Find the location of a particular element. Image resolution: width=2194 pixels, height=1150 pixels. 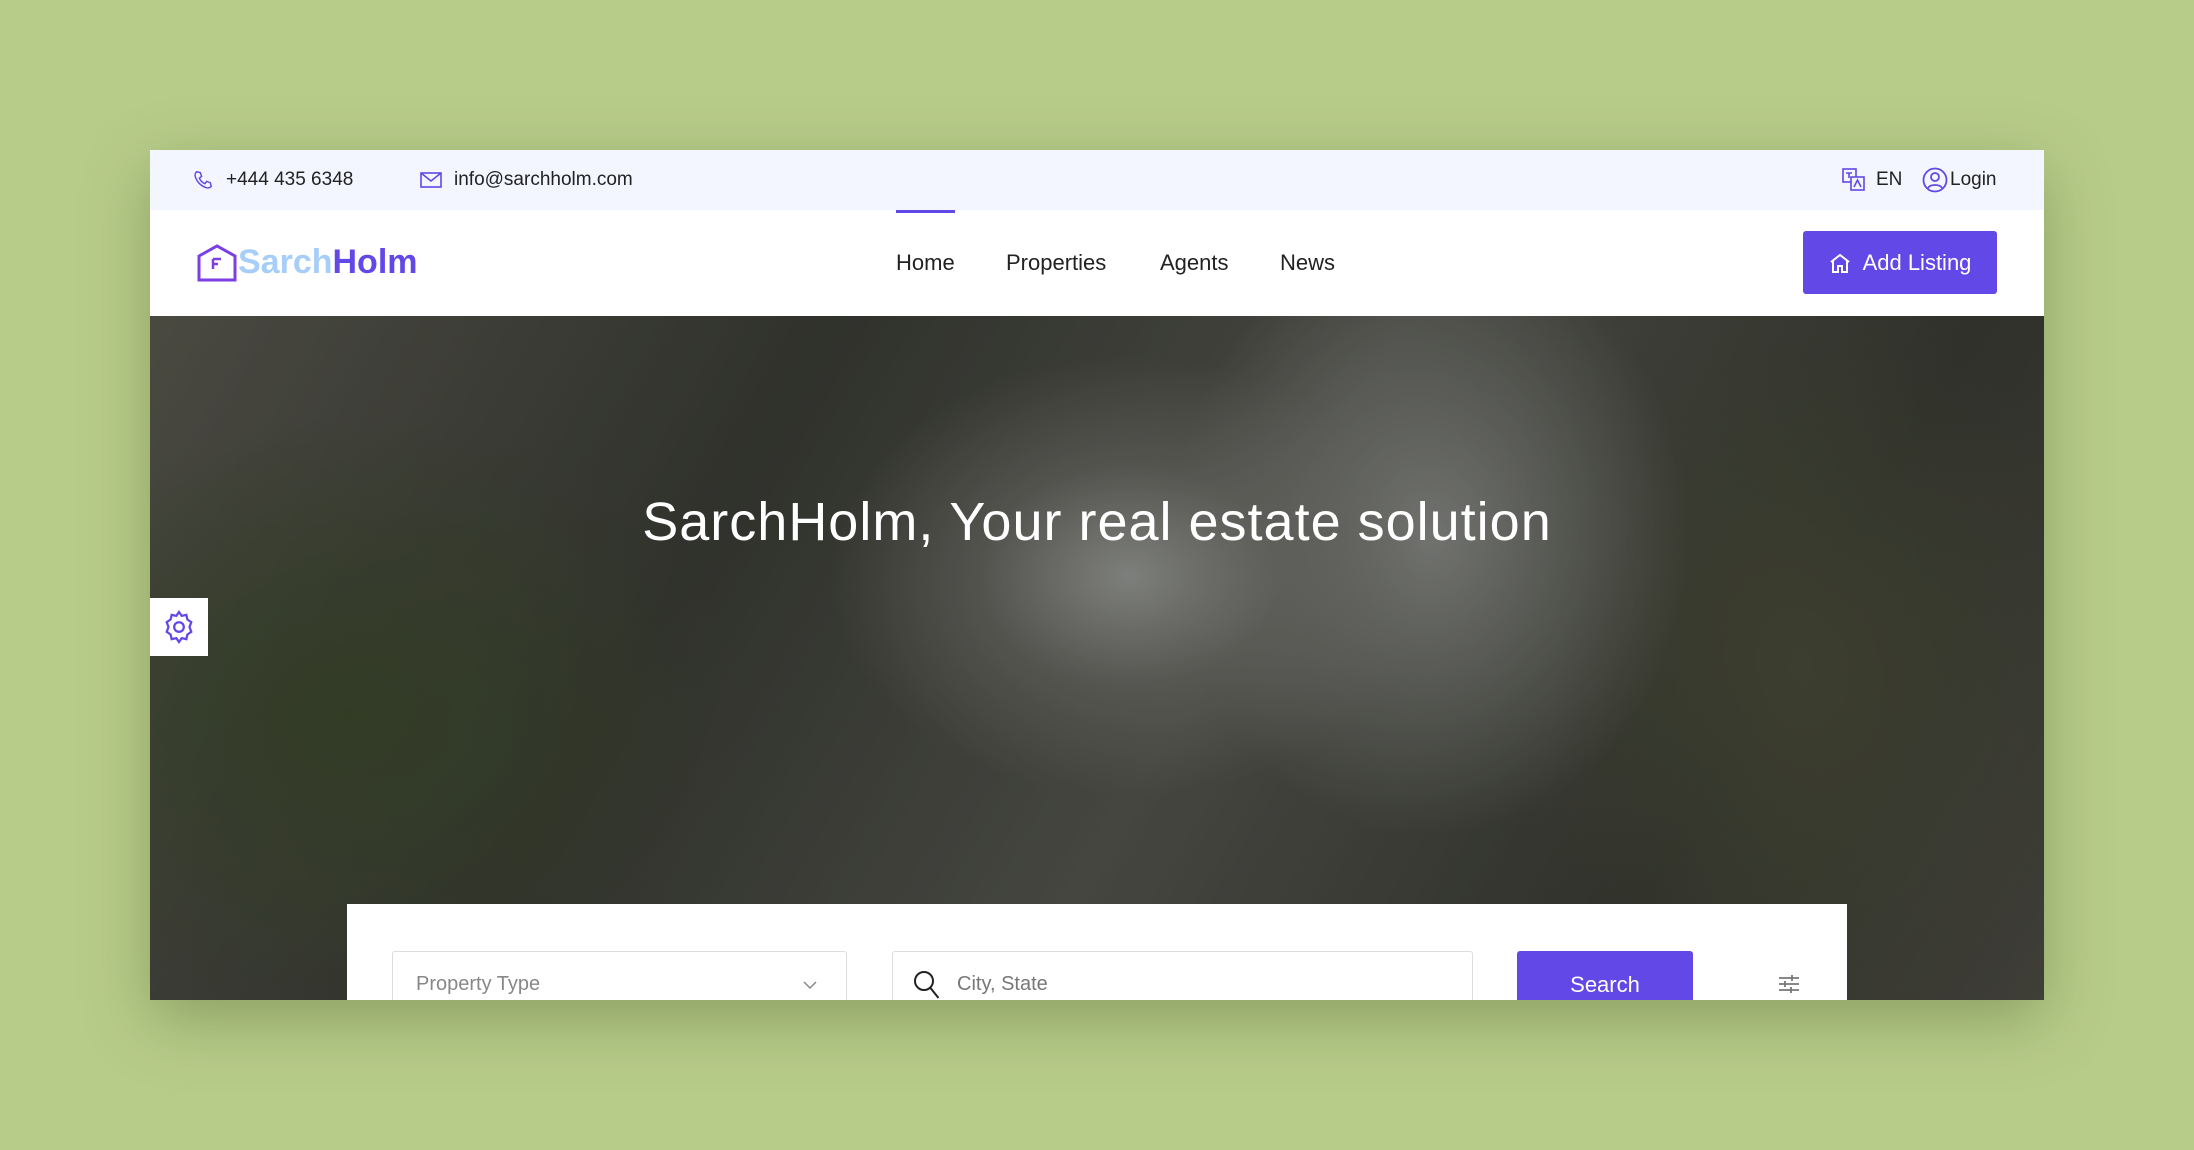

nav-news: News is located at coordinates (1307, 263).